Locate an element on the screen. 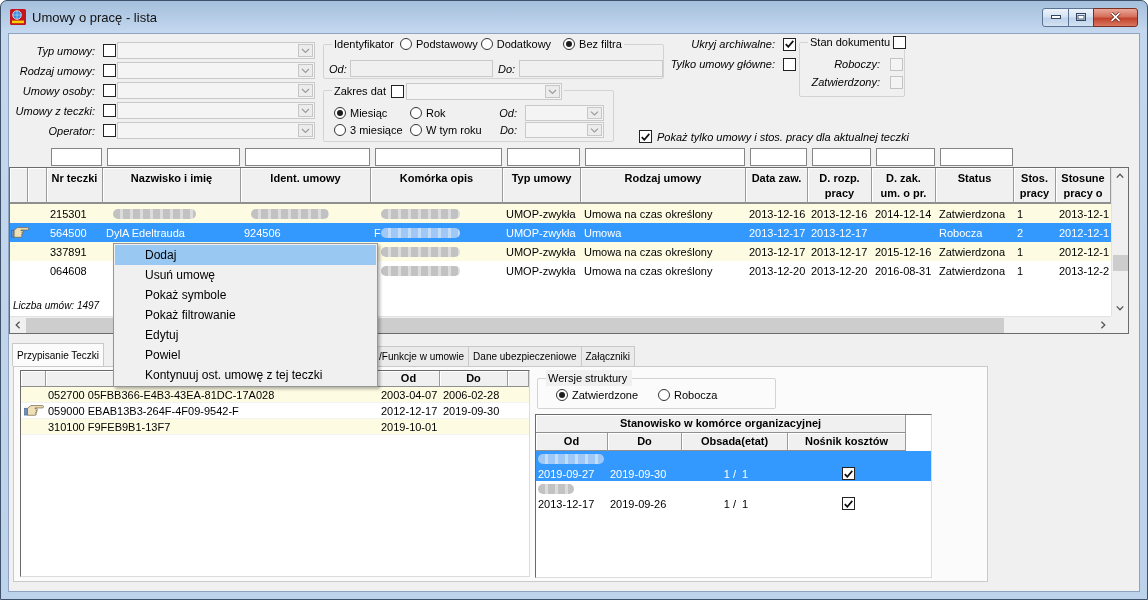 This screenshot has height=600, width=1148. menu-item: Kontynuuj ost. umowę z tej teczki is located at coordinates (245, 375).